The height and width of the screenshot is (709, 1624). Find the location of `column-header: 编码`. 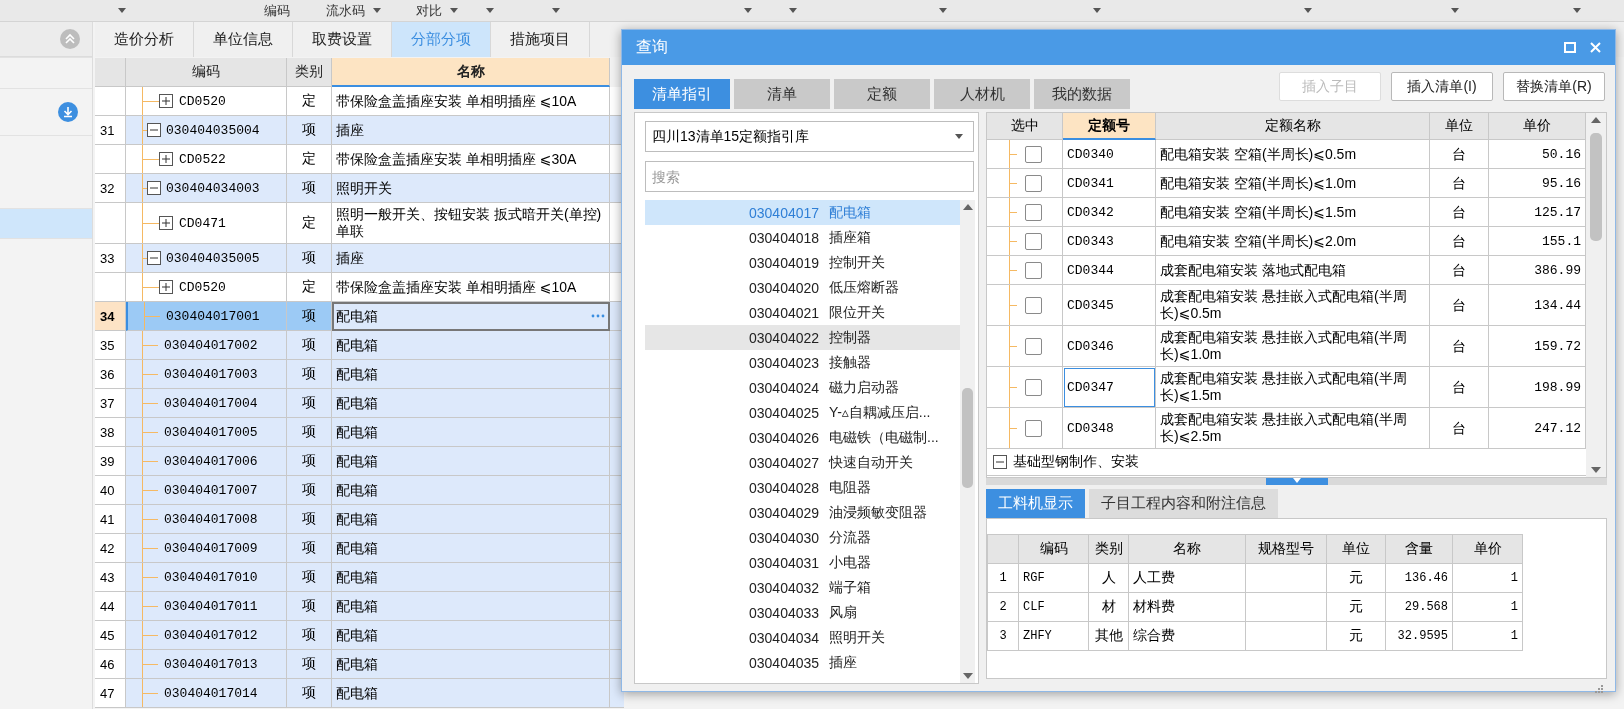

column-header: 编码 is located at coordinates (206, 72).